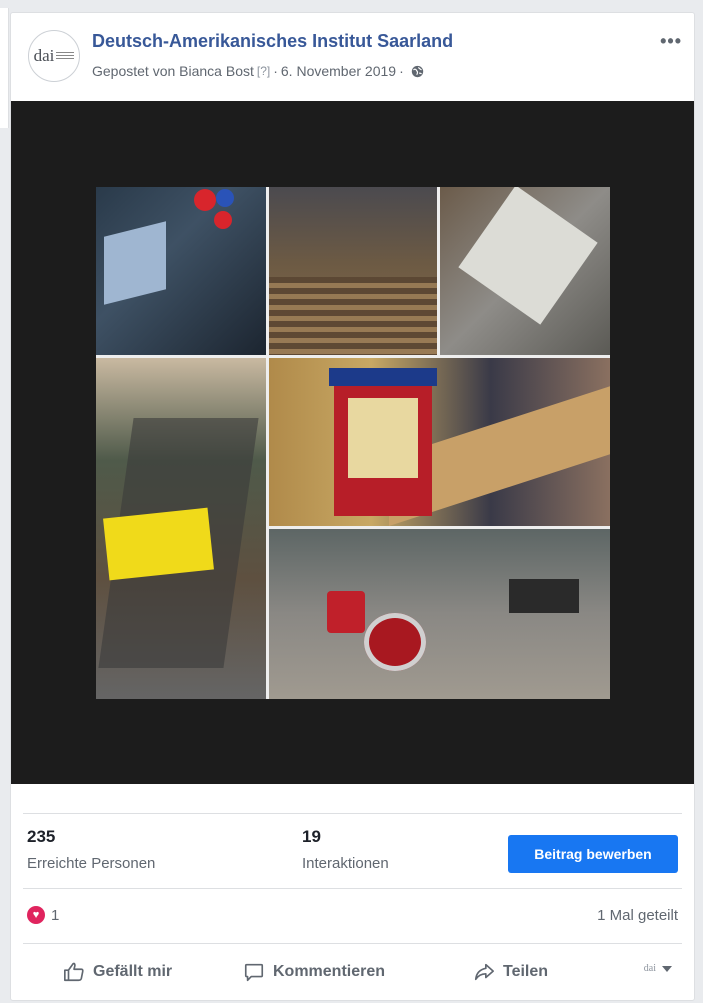  What do you see at coordinates (65, 56) in the screenshot?
I see `avatar-logo-lines` at bounding box center [65, 56].